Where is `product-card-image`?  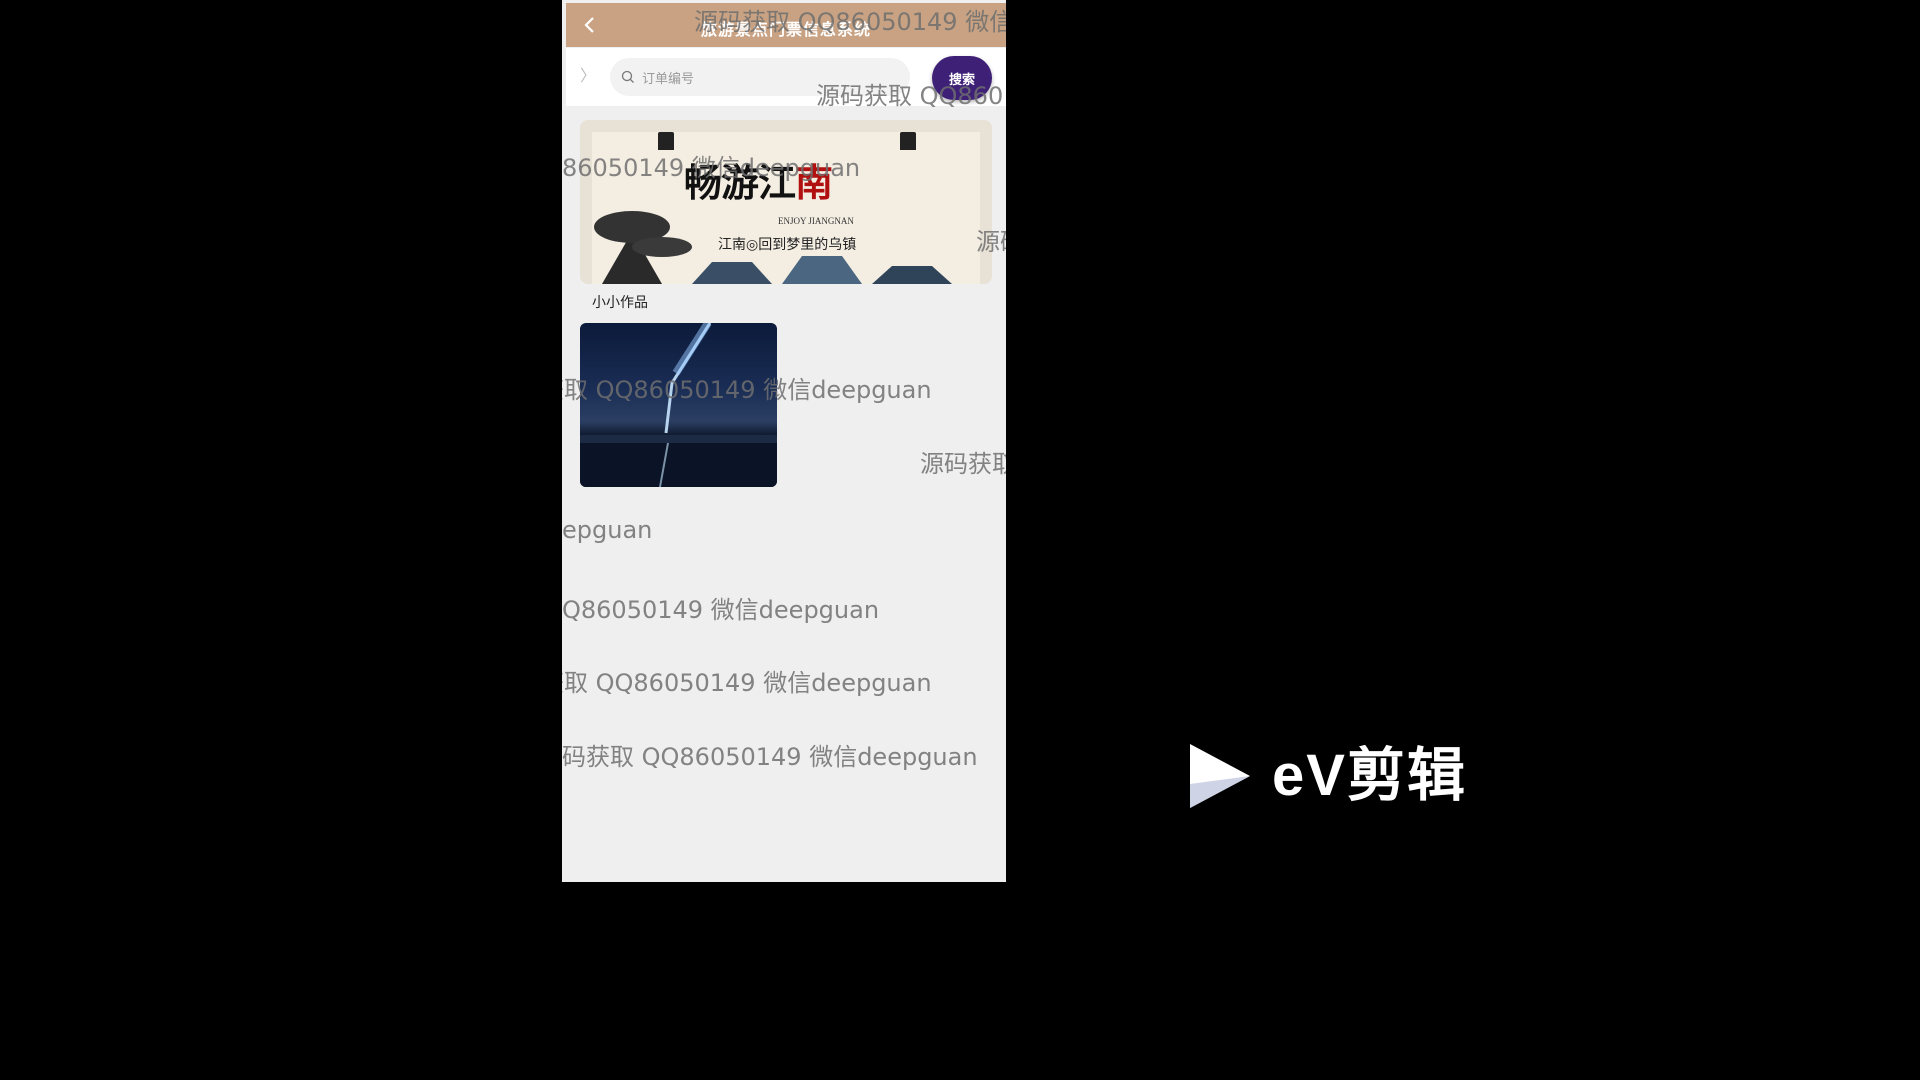 product-card-image is located at coordinates (678, 405).